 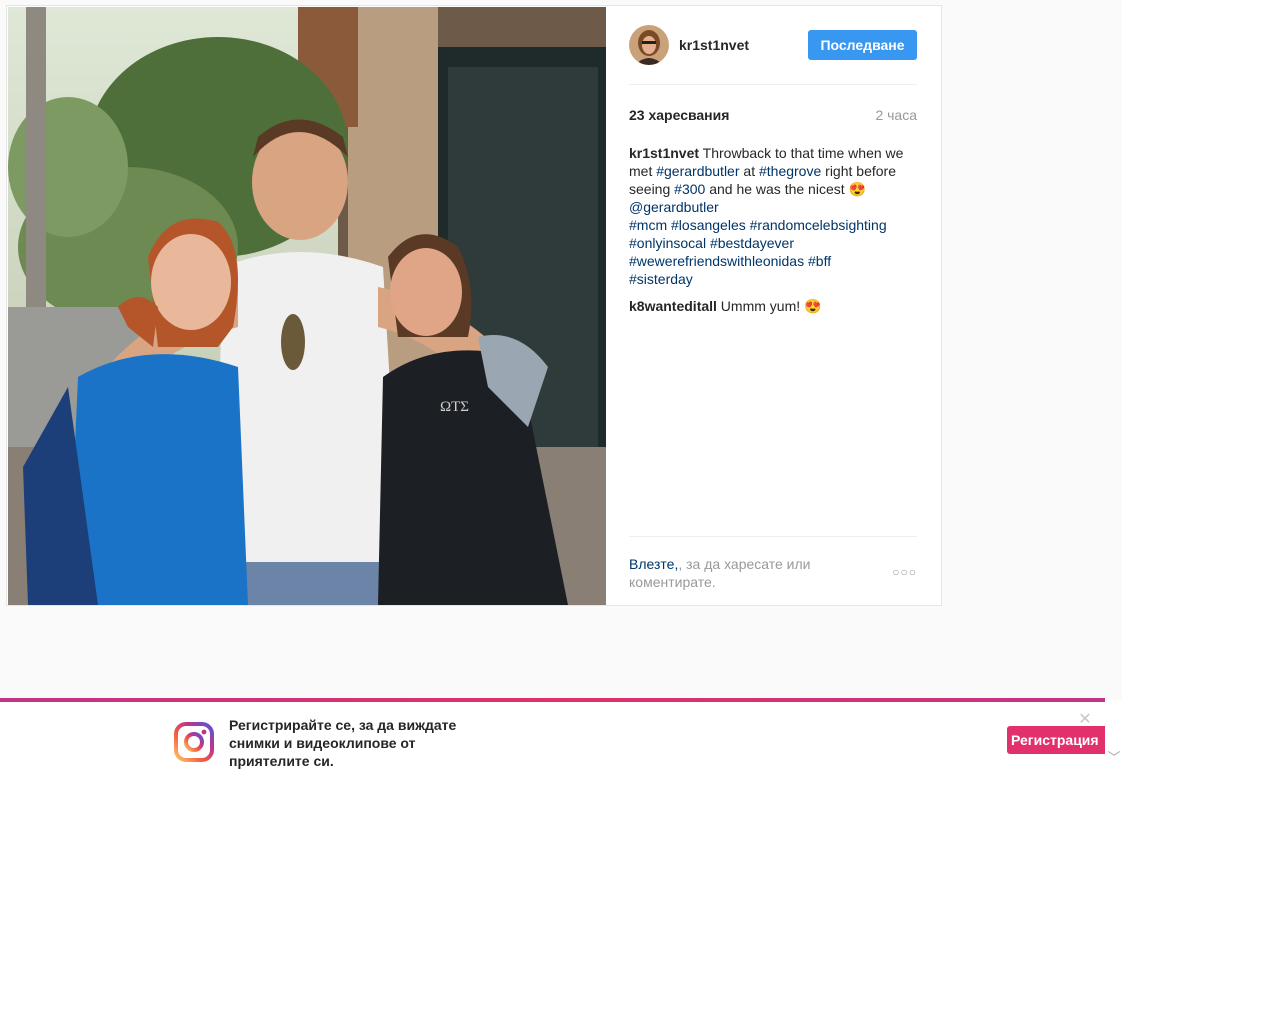 I want to click on login-prompt: Влезте,, за да харесате или коментирате., so click(x=749, y=573).